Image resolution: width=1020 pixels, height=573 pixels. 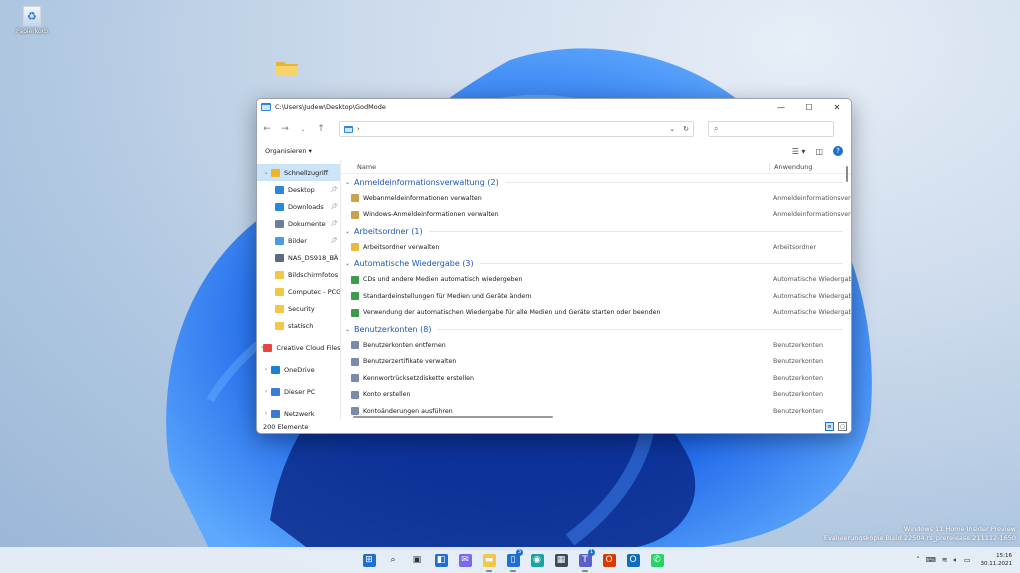 I want to click on taskbar-button: T1, so click(x=585, y=560).